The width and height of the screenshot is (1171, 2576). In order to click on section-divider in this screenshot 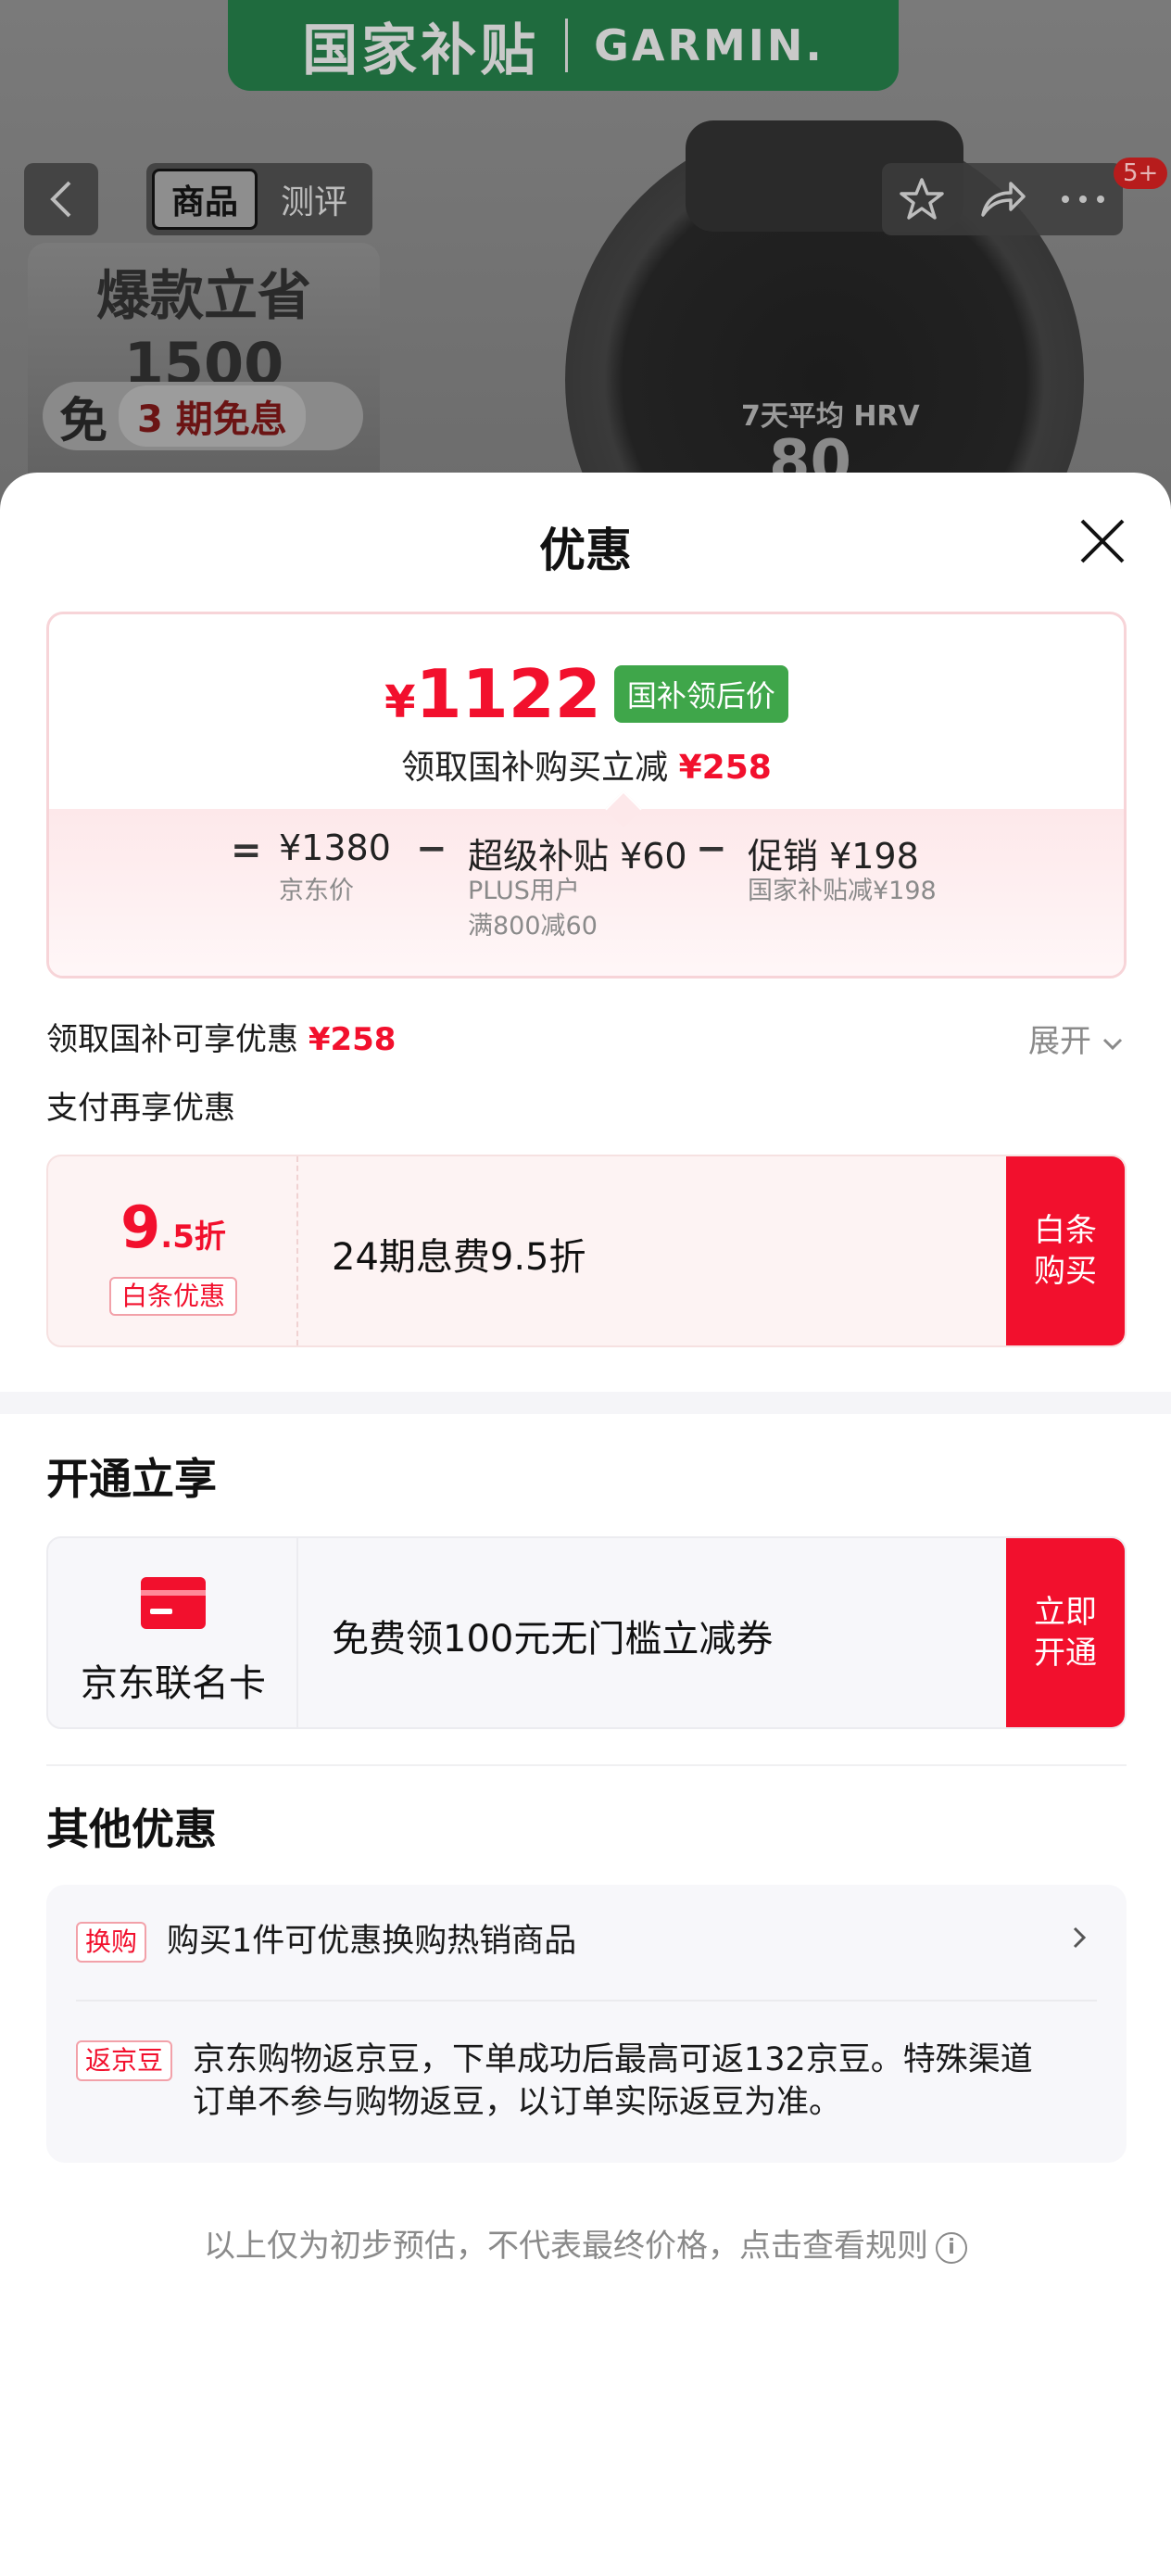, I will do `click(585, 1403)`.